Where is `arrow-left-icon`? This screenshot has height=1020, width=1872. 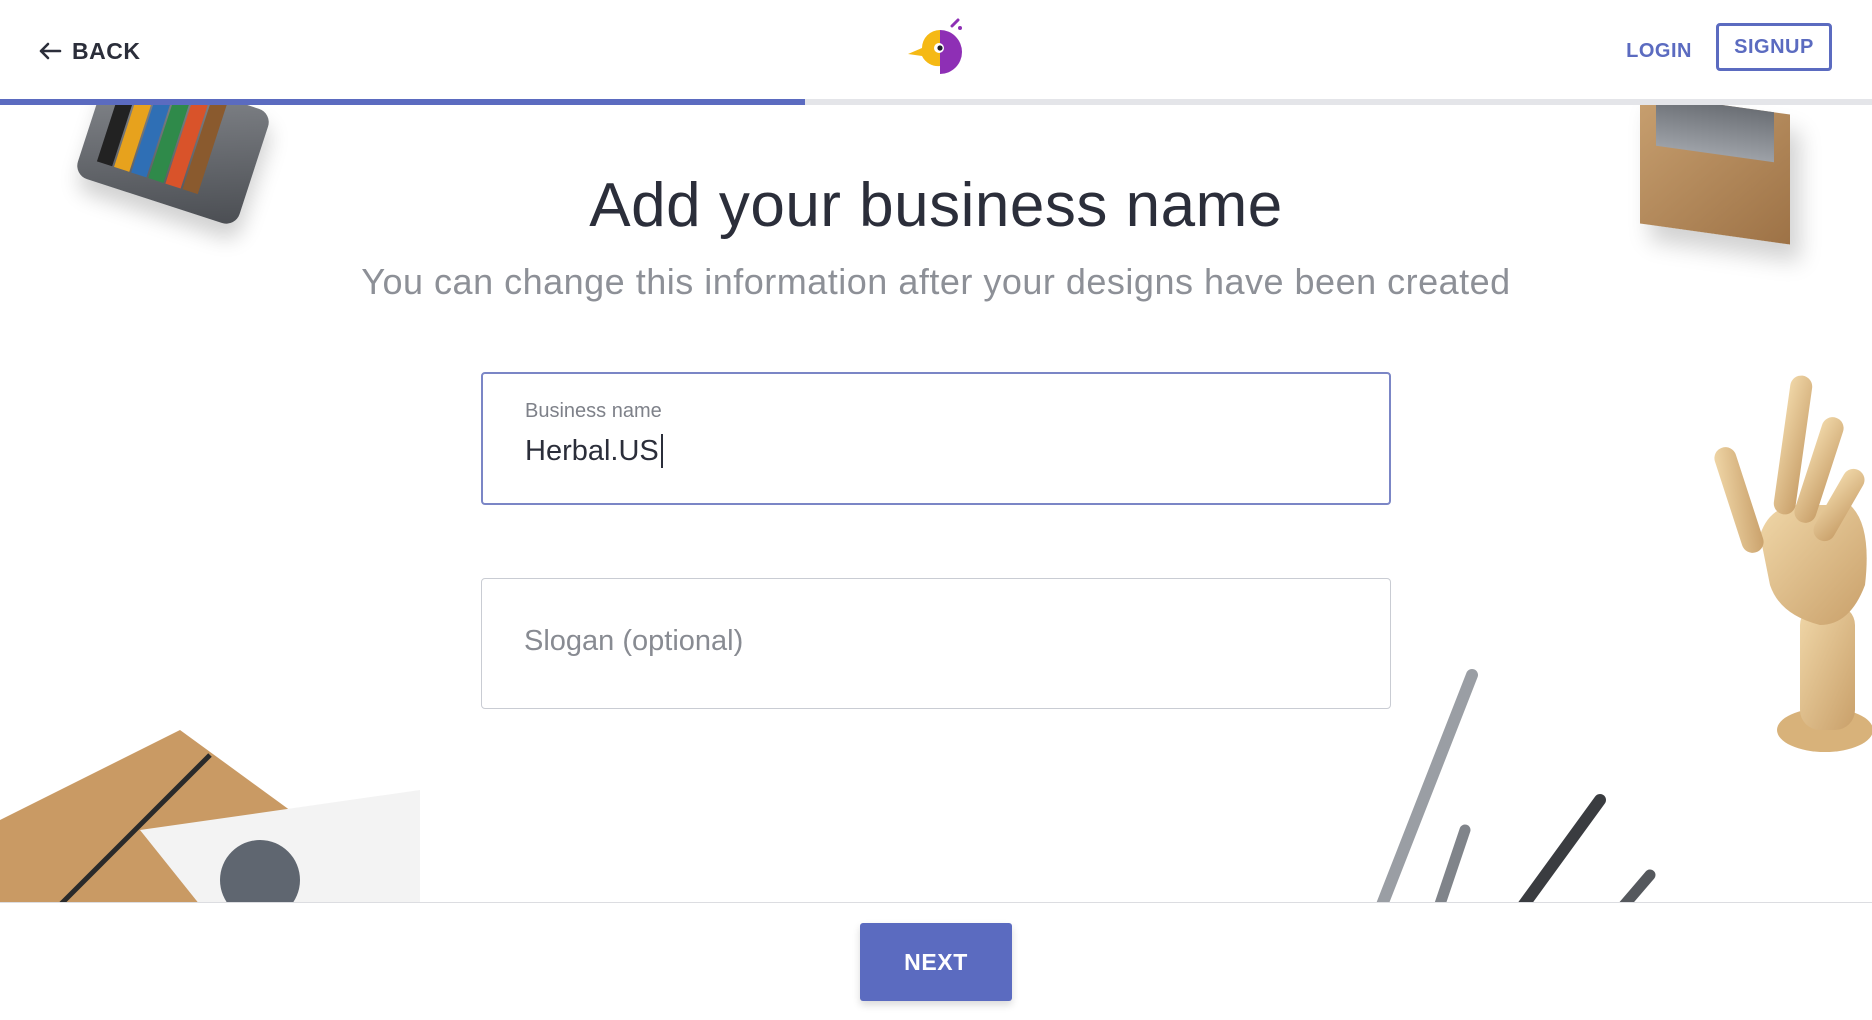 arrow-left-icon is located at coordinates (50, 51).